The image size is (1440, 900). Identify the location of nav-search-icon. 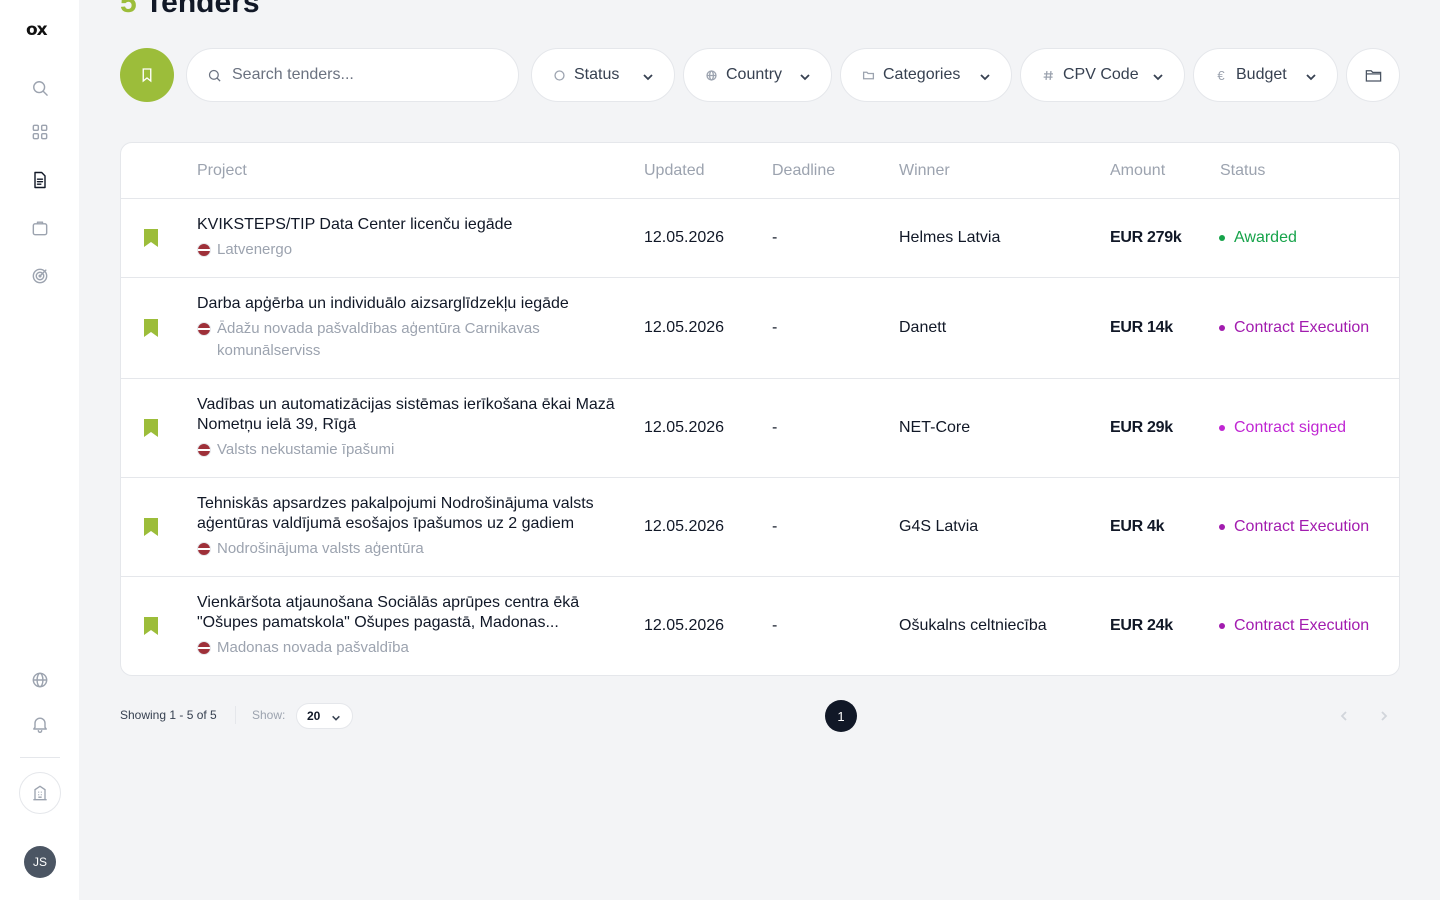
(40, 88).